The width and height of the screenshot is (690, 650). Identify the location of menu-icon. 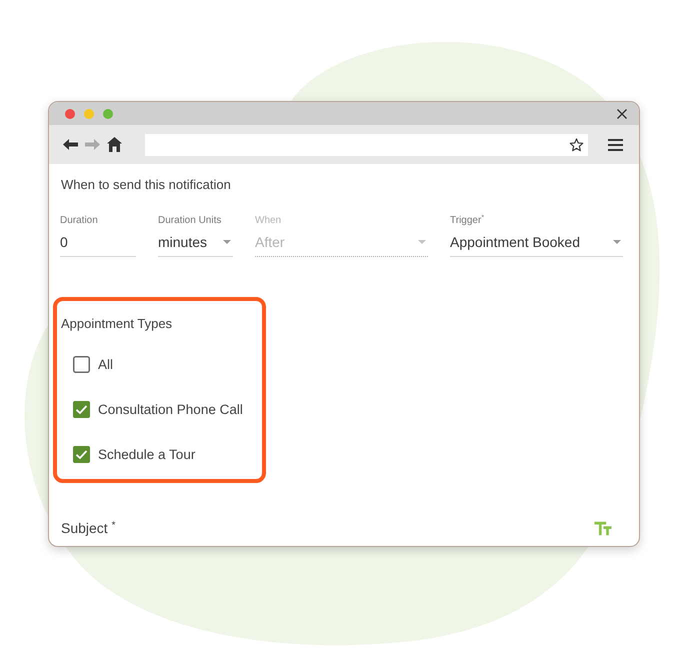
(615, 144).